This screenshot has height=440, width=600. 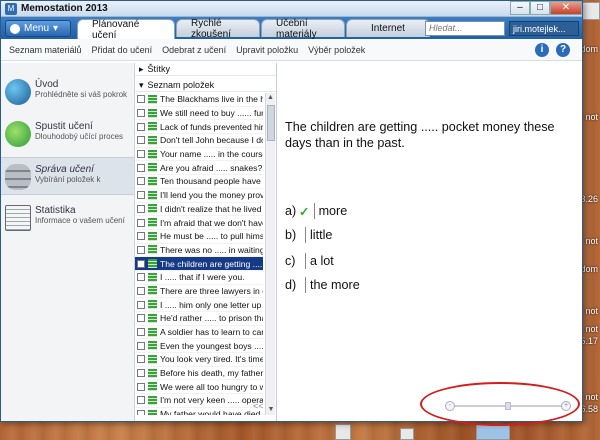 What do you see at coordinates (540, 8) in the screenshot?
I see `maximize-icon: □` at bounding box center [540, 8].